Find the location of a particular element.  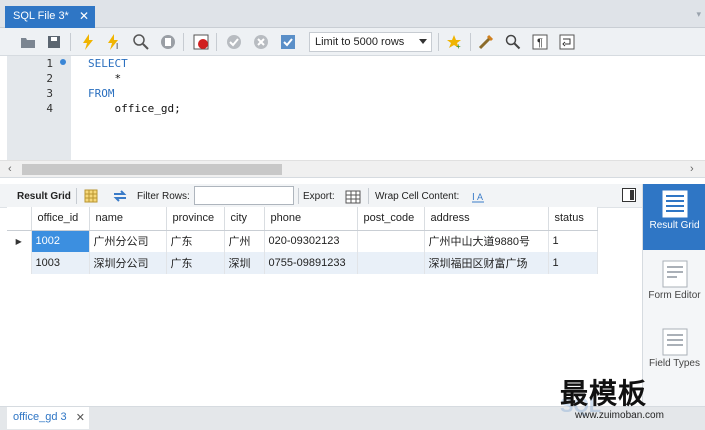

table-cell: 广州分公司 is located at coordinates (128, 241).